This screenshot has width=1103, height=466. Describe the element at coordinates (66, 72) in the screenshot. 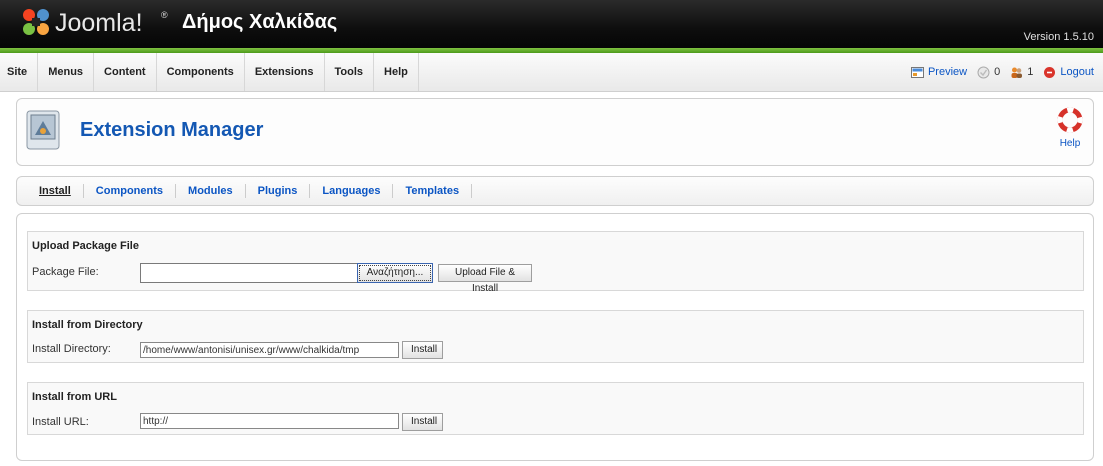

I see `menu-menus: Menus` at that location.